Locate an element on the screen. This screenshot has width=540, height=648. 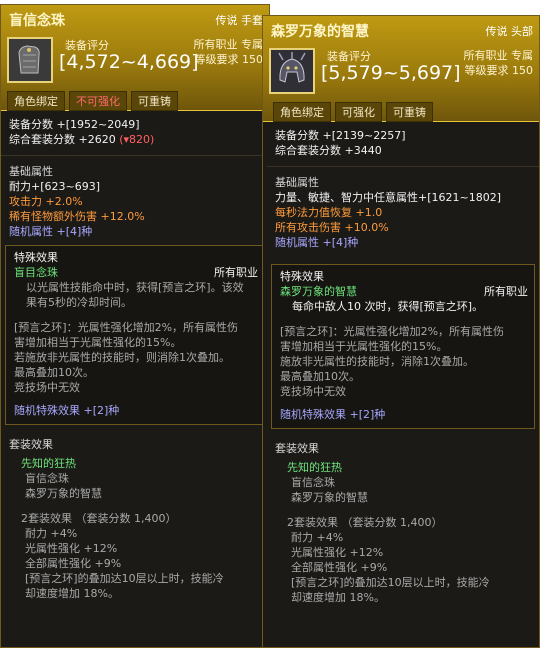
set-score-change: (▾820) is located at coordinates (137, 139).